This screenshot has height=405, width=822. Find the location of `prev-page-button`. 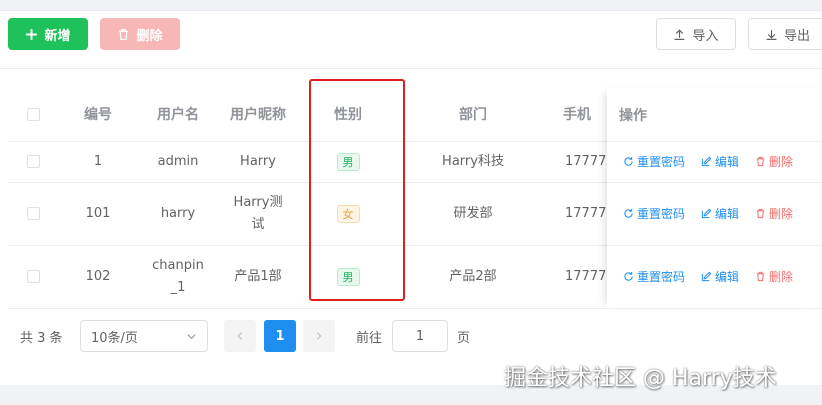

prev-page-button is located at coordinates (240, 336).